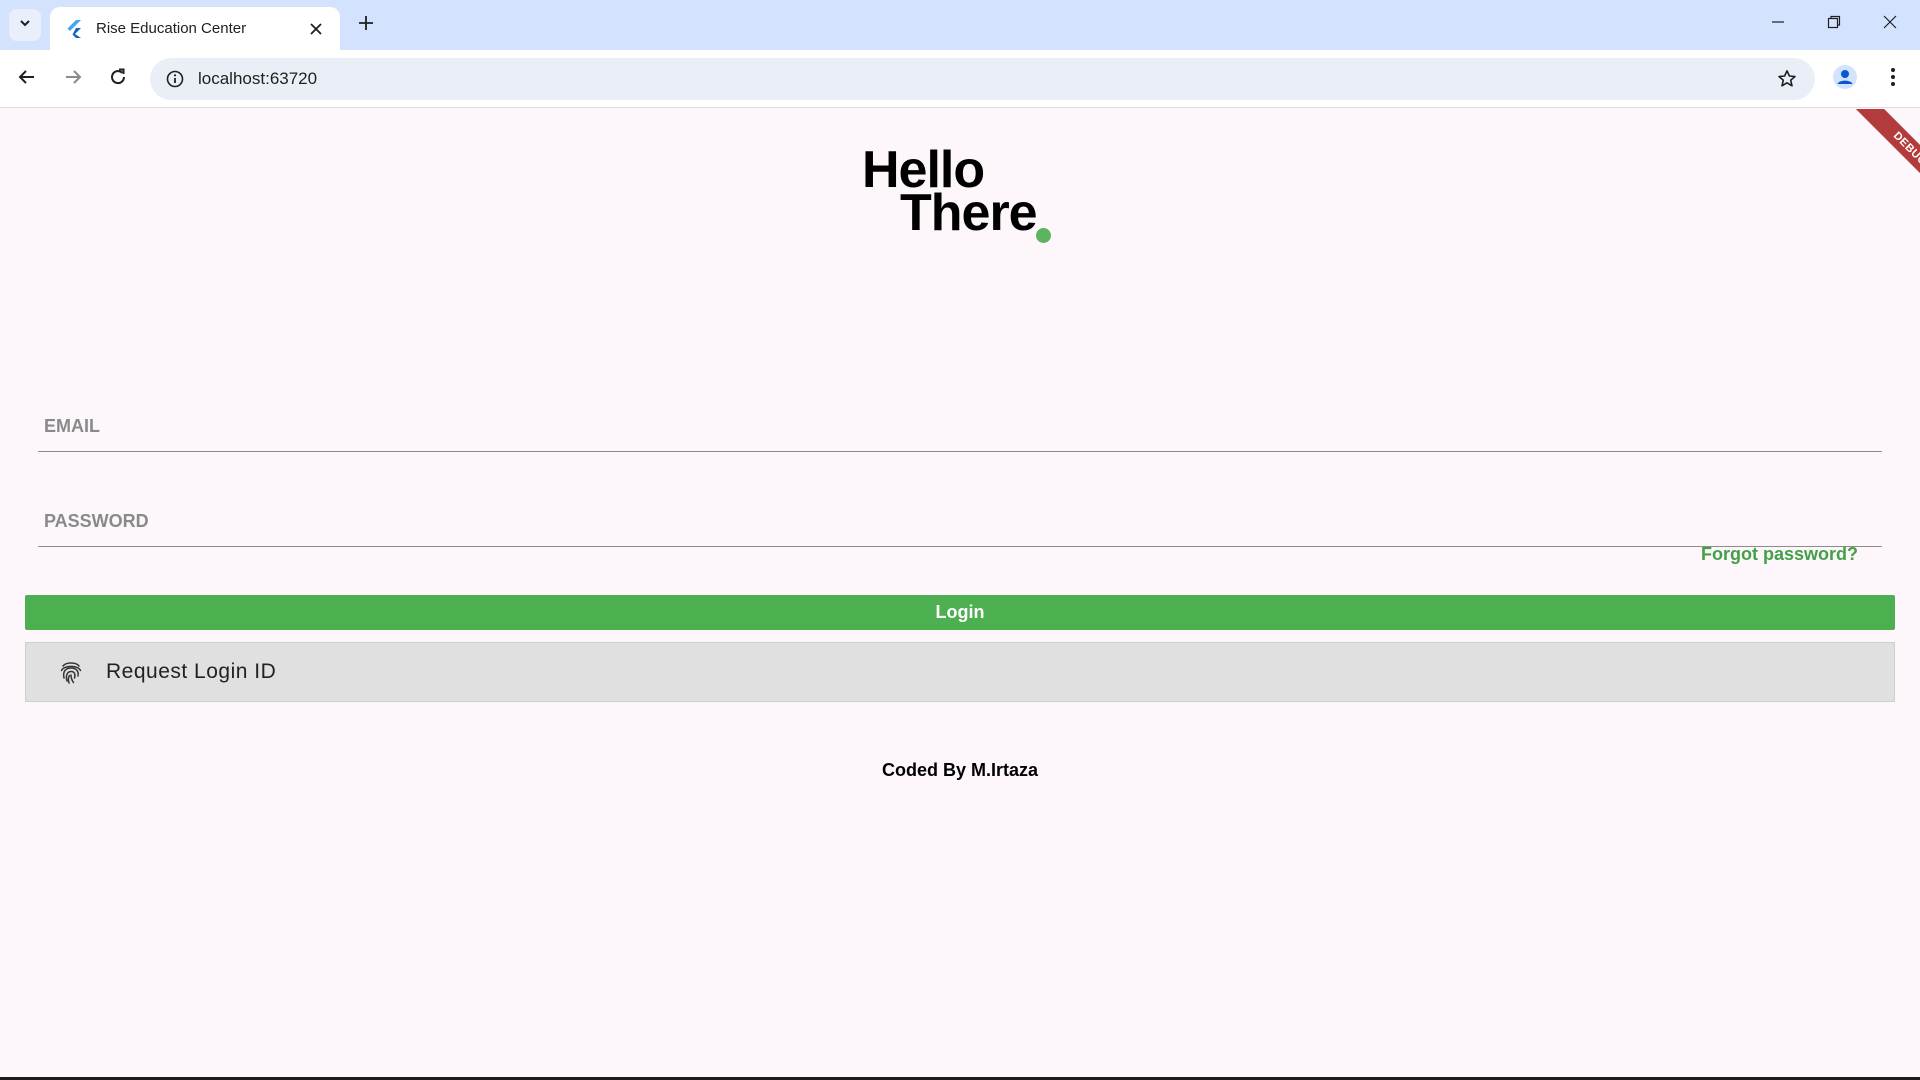  I want to click on forward-button, so click(73, 79).